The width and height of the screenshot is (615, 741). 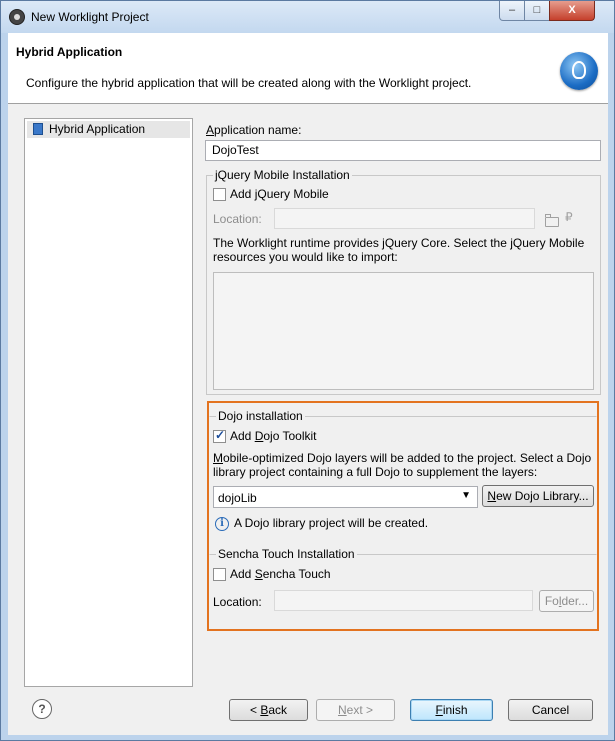 What do you see at coordinates (307, 17) in the screenshot?
I see `title-bar: New Worklight Project – □ X` at bounding box center [307, 17].